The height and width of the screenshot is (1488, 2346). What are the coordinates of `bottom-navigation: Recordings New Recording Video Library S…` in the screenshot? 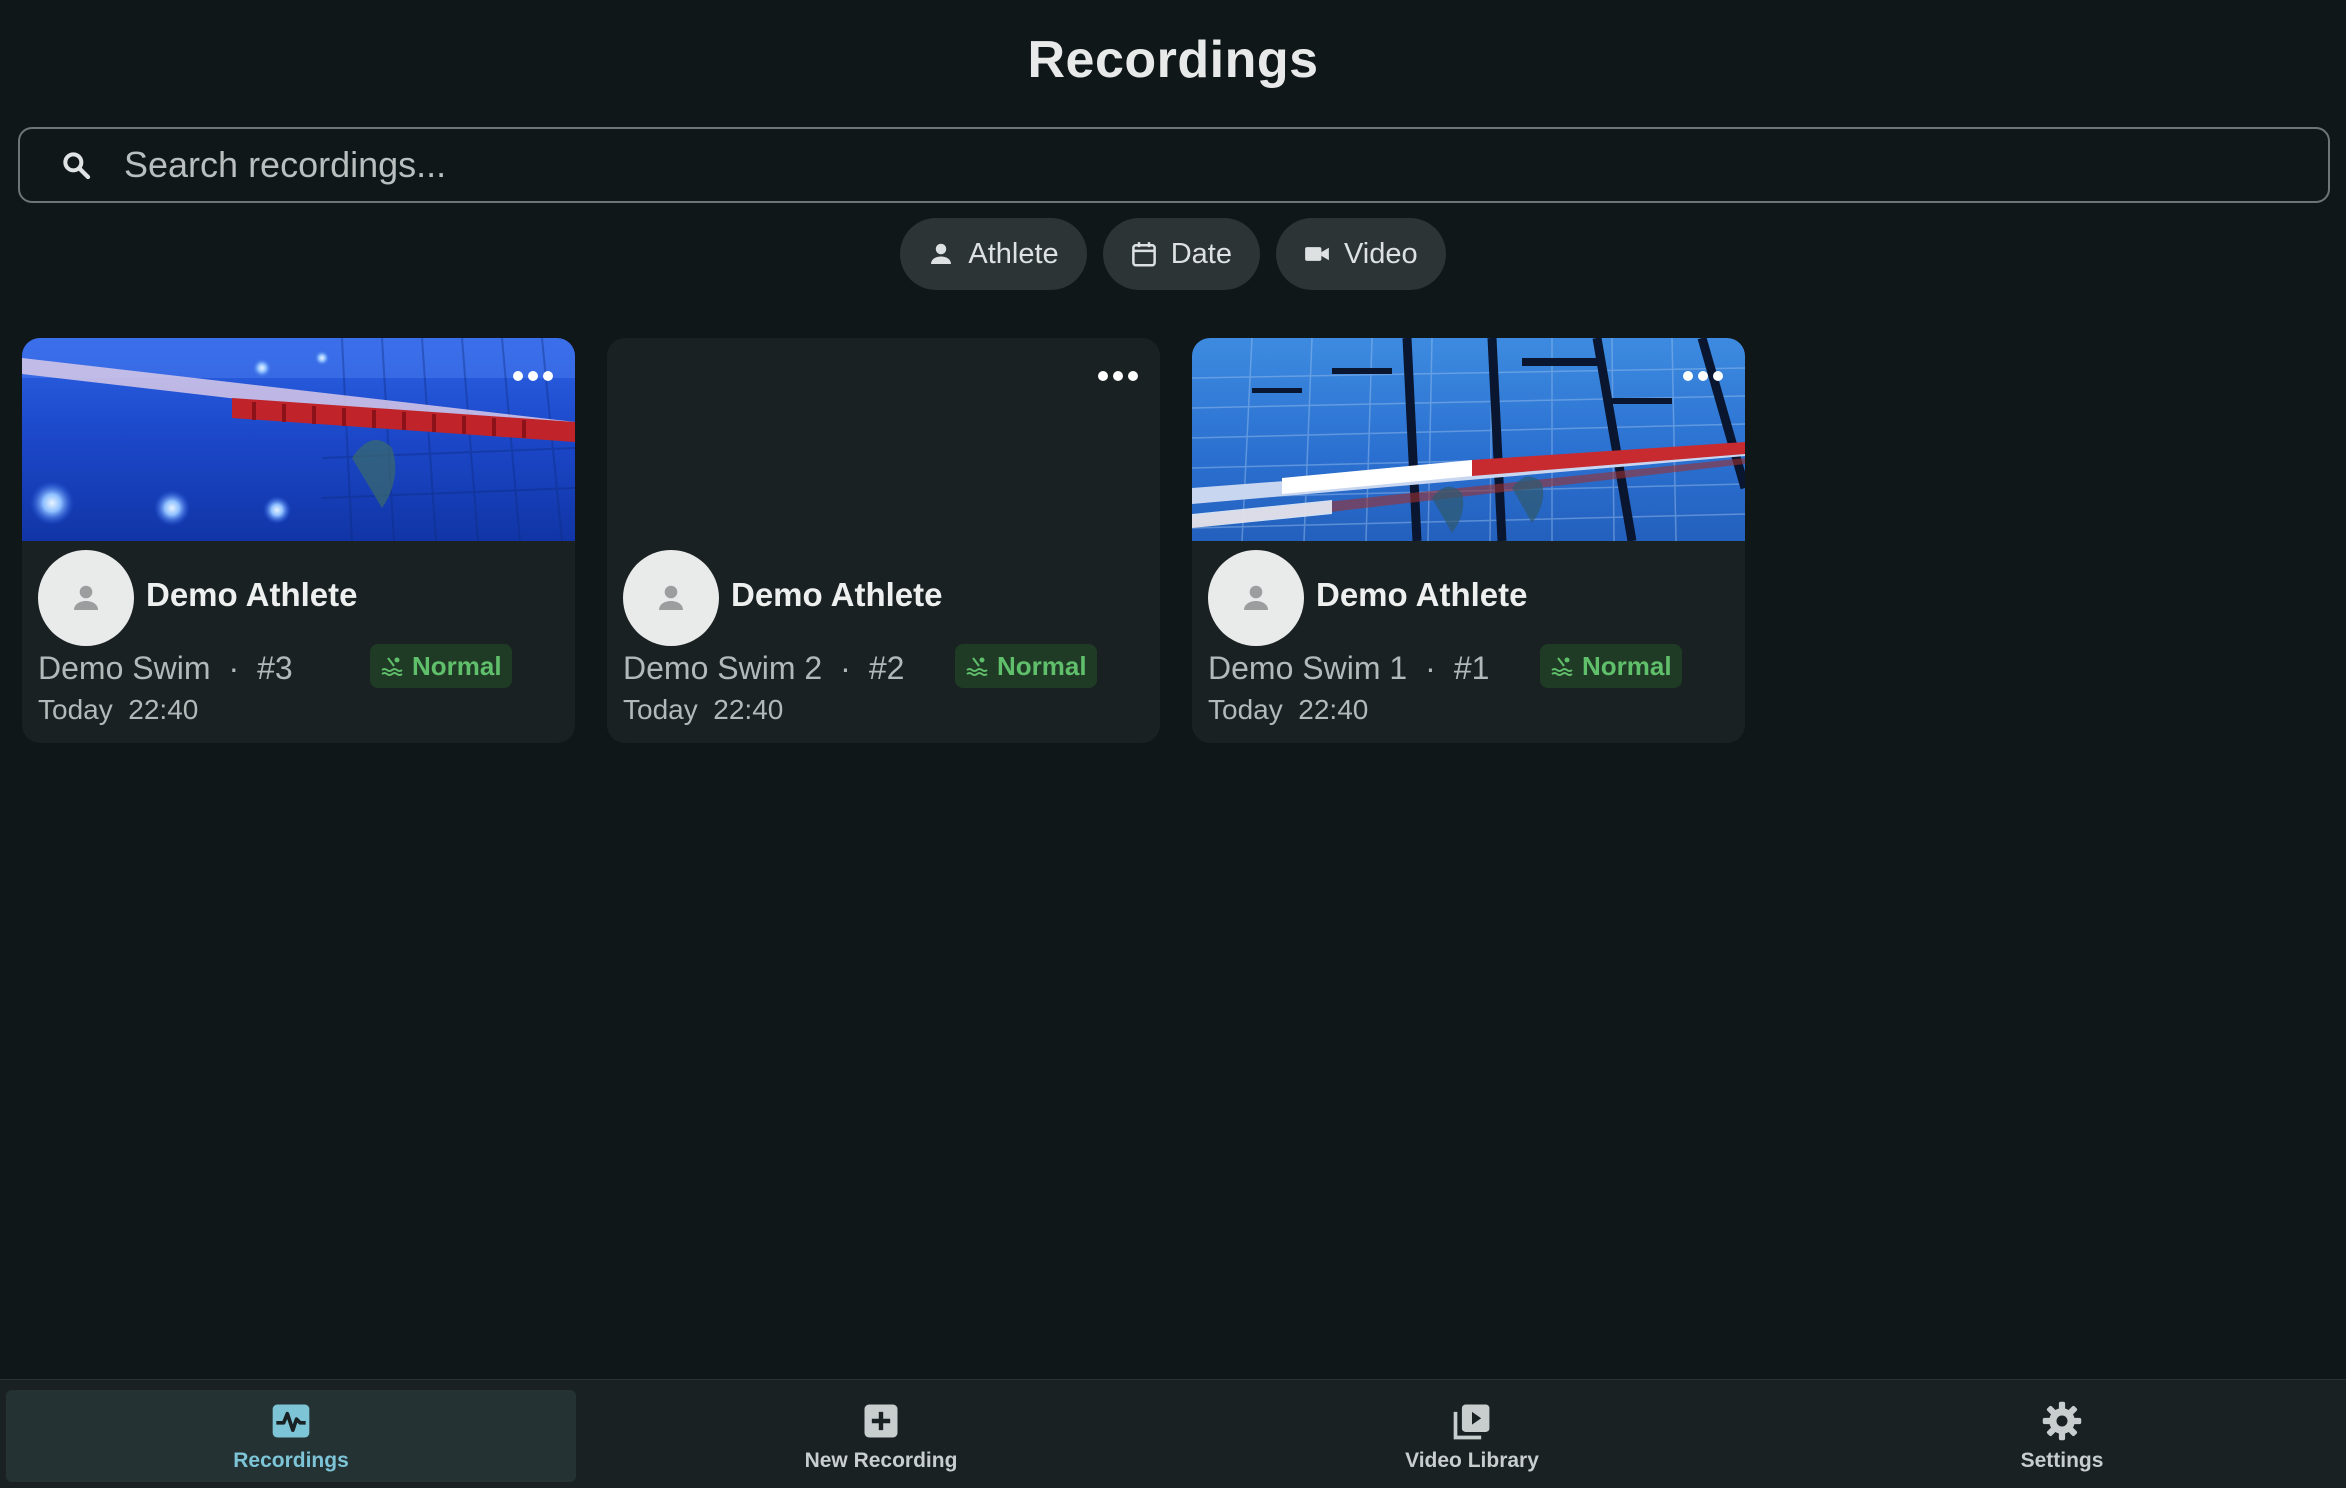 It's located at (1173, 1433).